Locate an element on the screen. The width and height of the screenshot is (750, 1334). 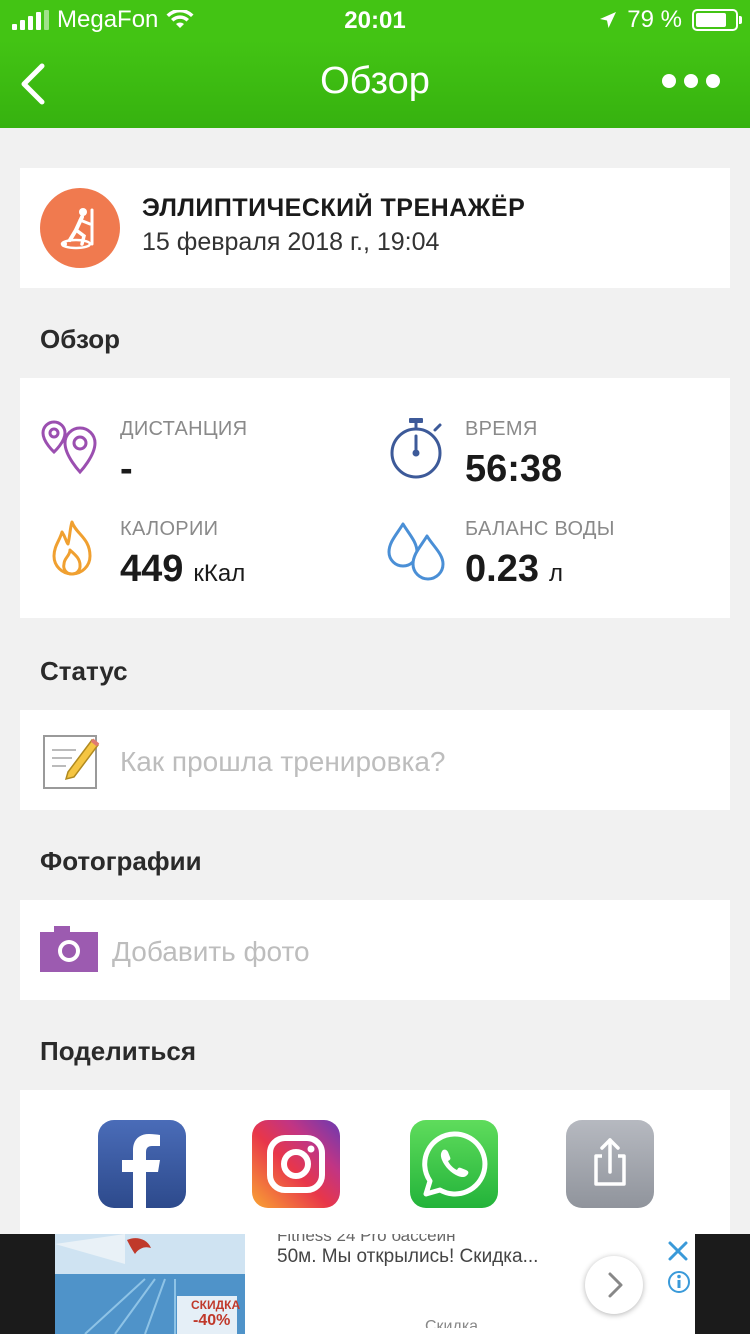
status-right: 79 % is located at coordinates (670, 20).